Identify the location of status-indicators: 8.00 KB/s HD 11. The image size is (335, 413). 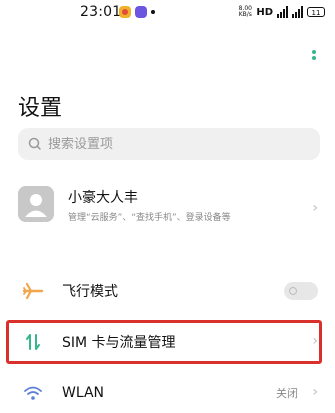
(281, 12).